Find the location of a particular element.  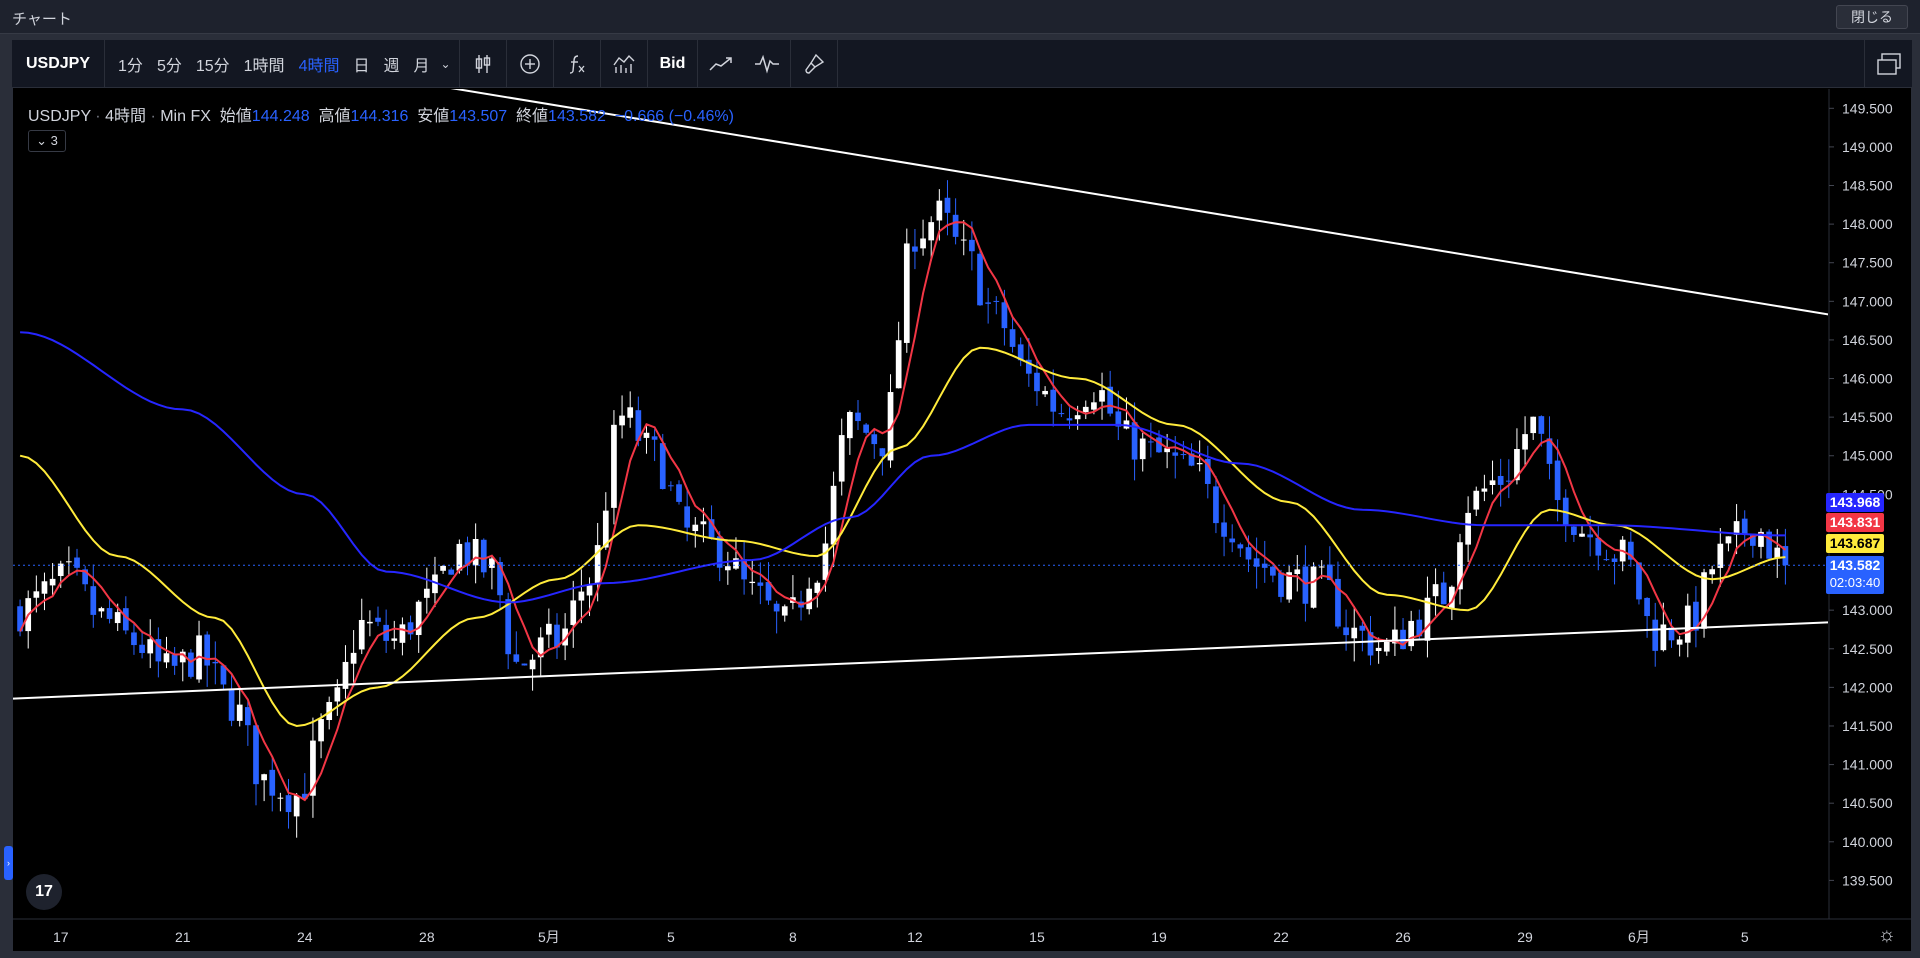

last-price-value: 143.582 is located at coordinates (1855, 565).